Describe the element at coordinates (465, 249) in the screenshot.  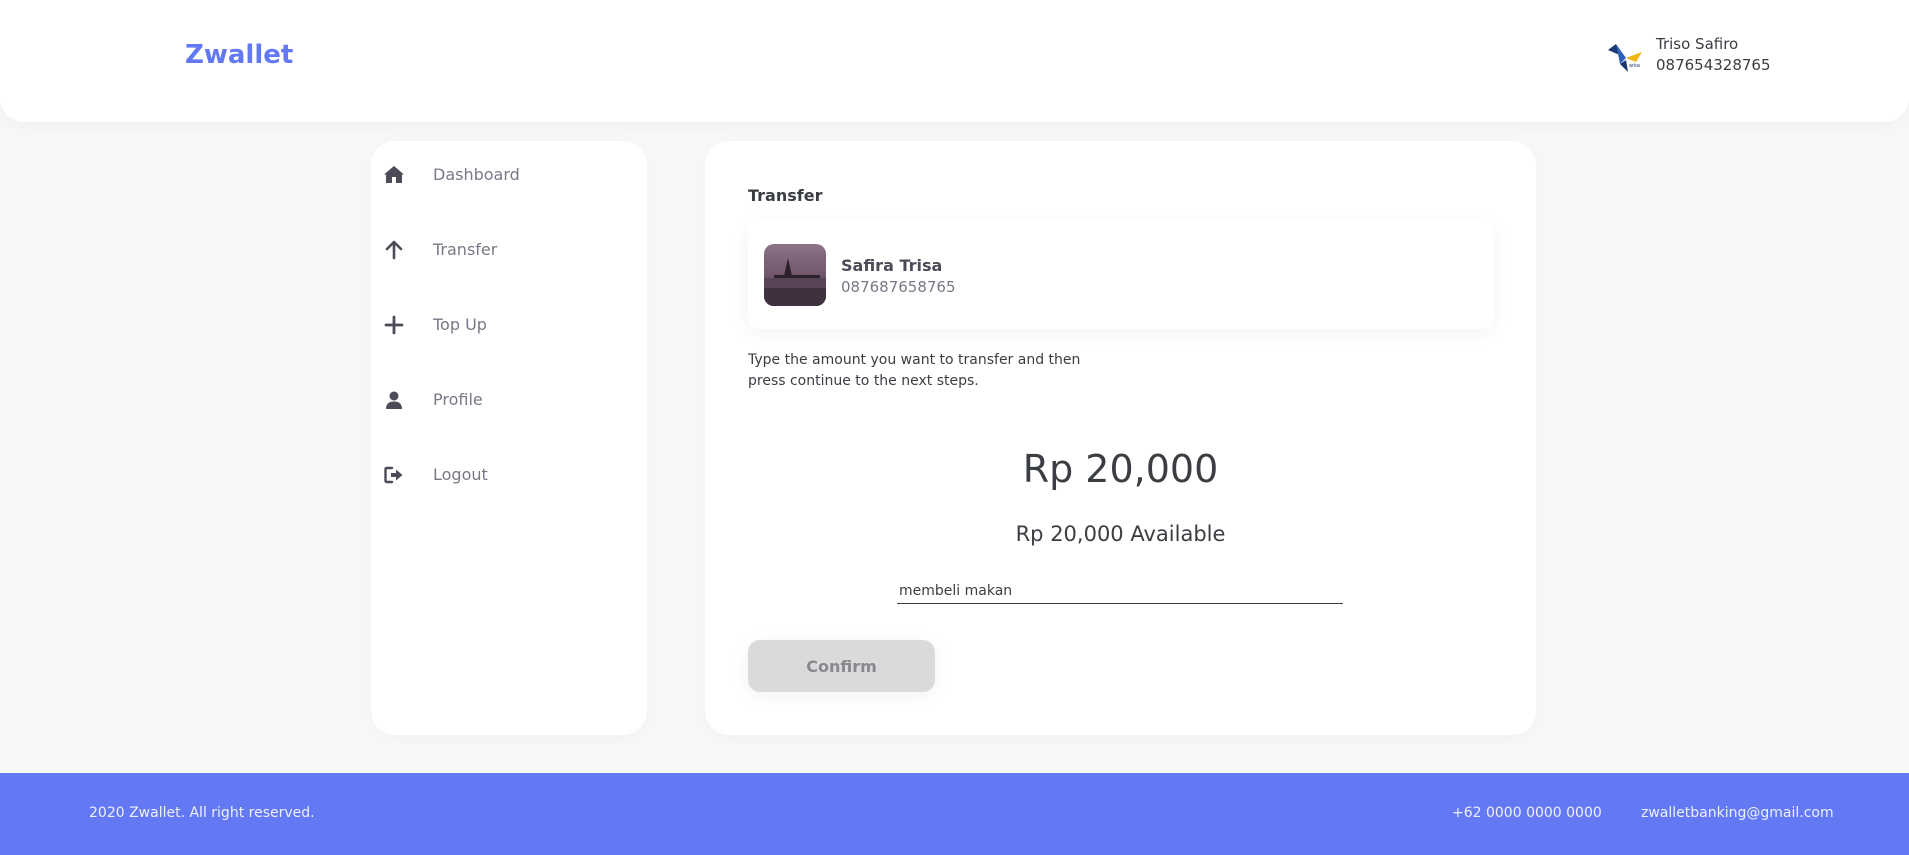
I see `sidebar-item-label: Transfer` at that location.